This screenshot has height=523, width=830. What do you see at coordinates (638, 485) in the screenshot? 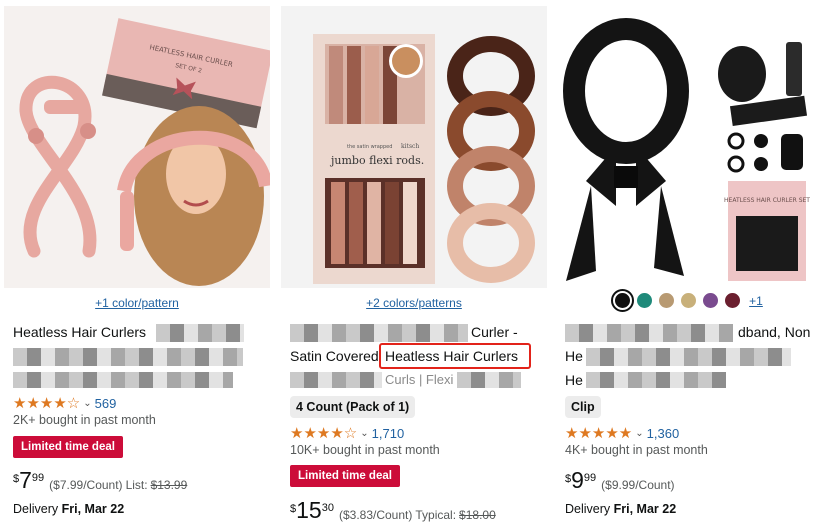
I see `unit-price: ($9.99/Count)` at bounding box center [638, 485].